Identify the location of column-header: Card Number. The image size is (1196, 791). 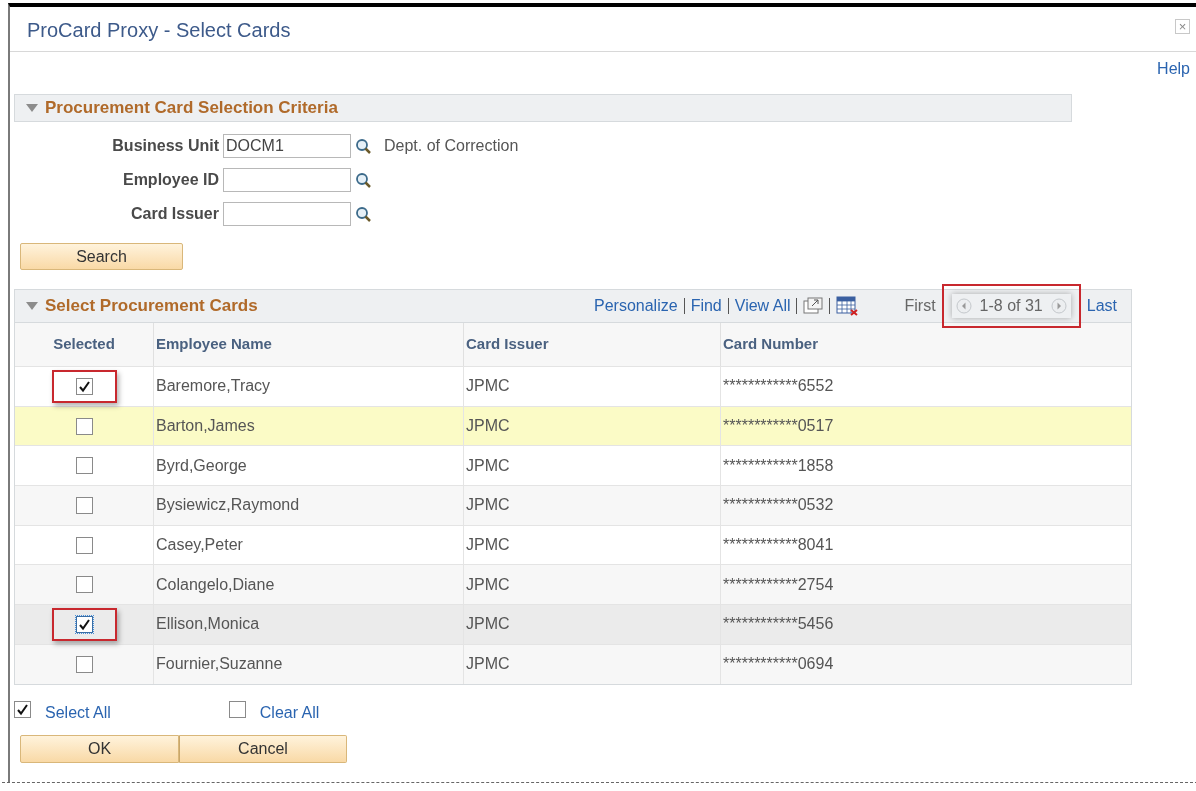
(925, 344).